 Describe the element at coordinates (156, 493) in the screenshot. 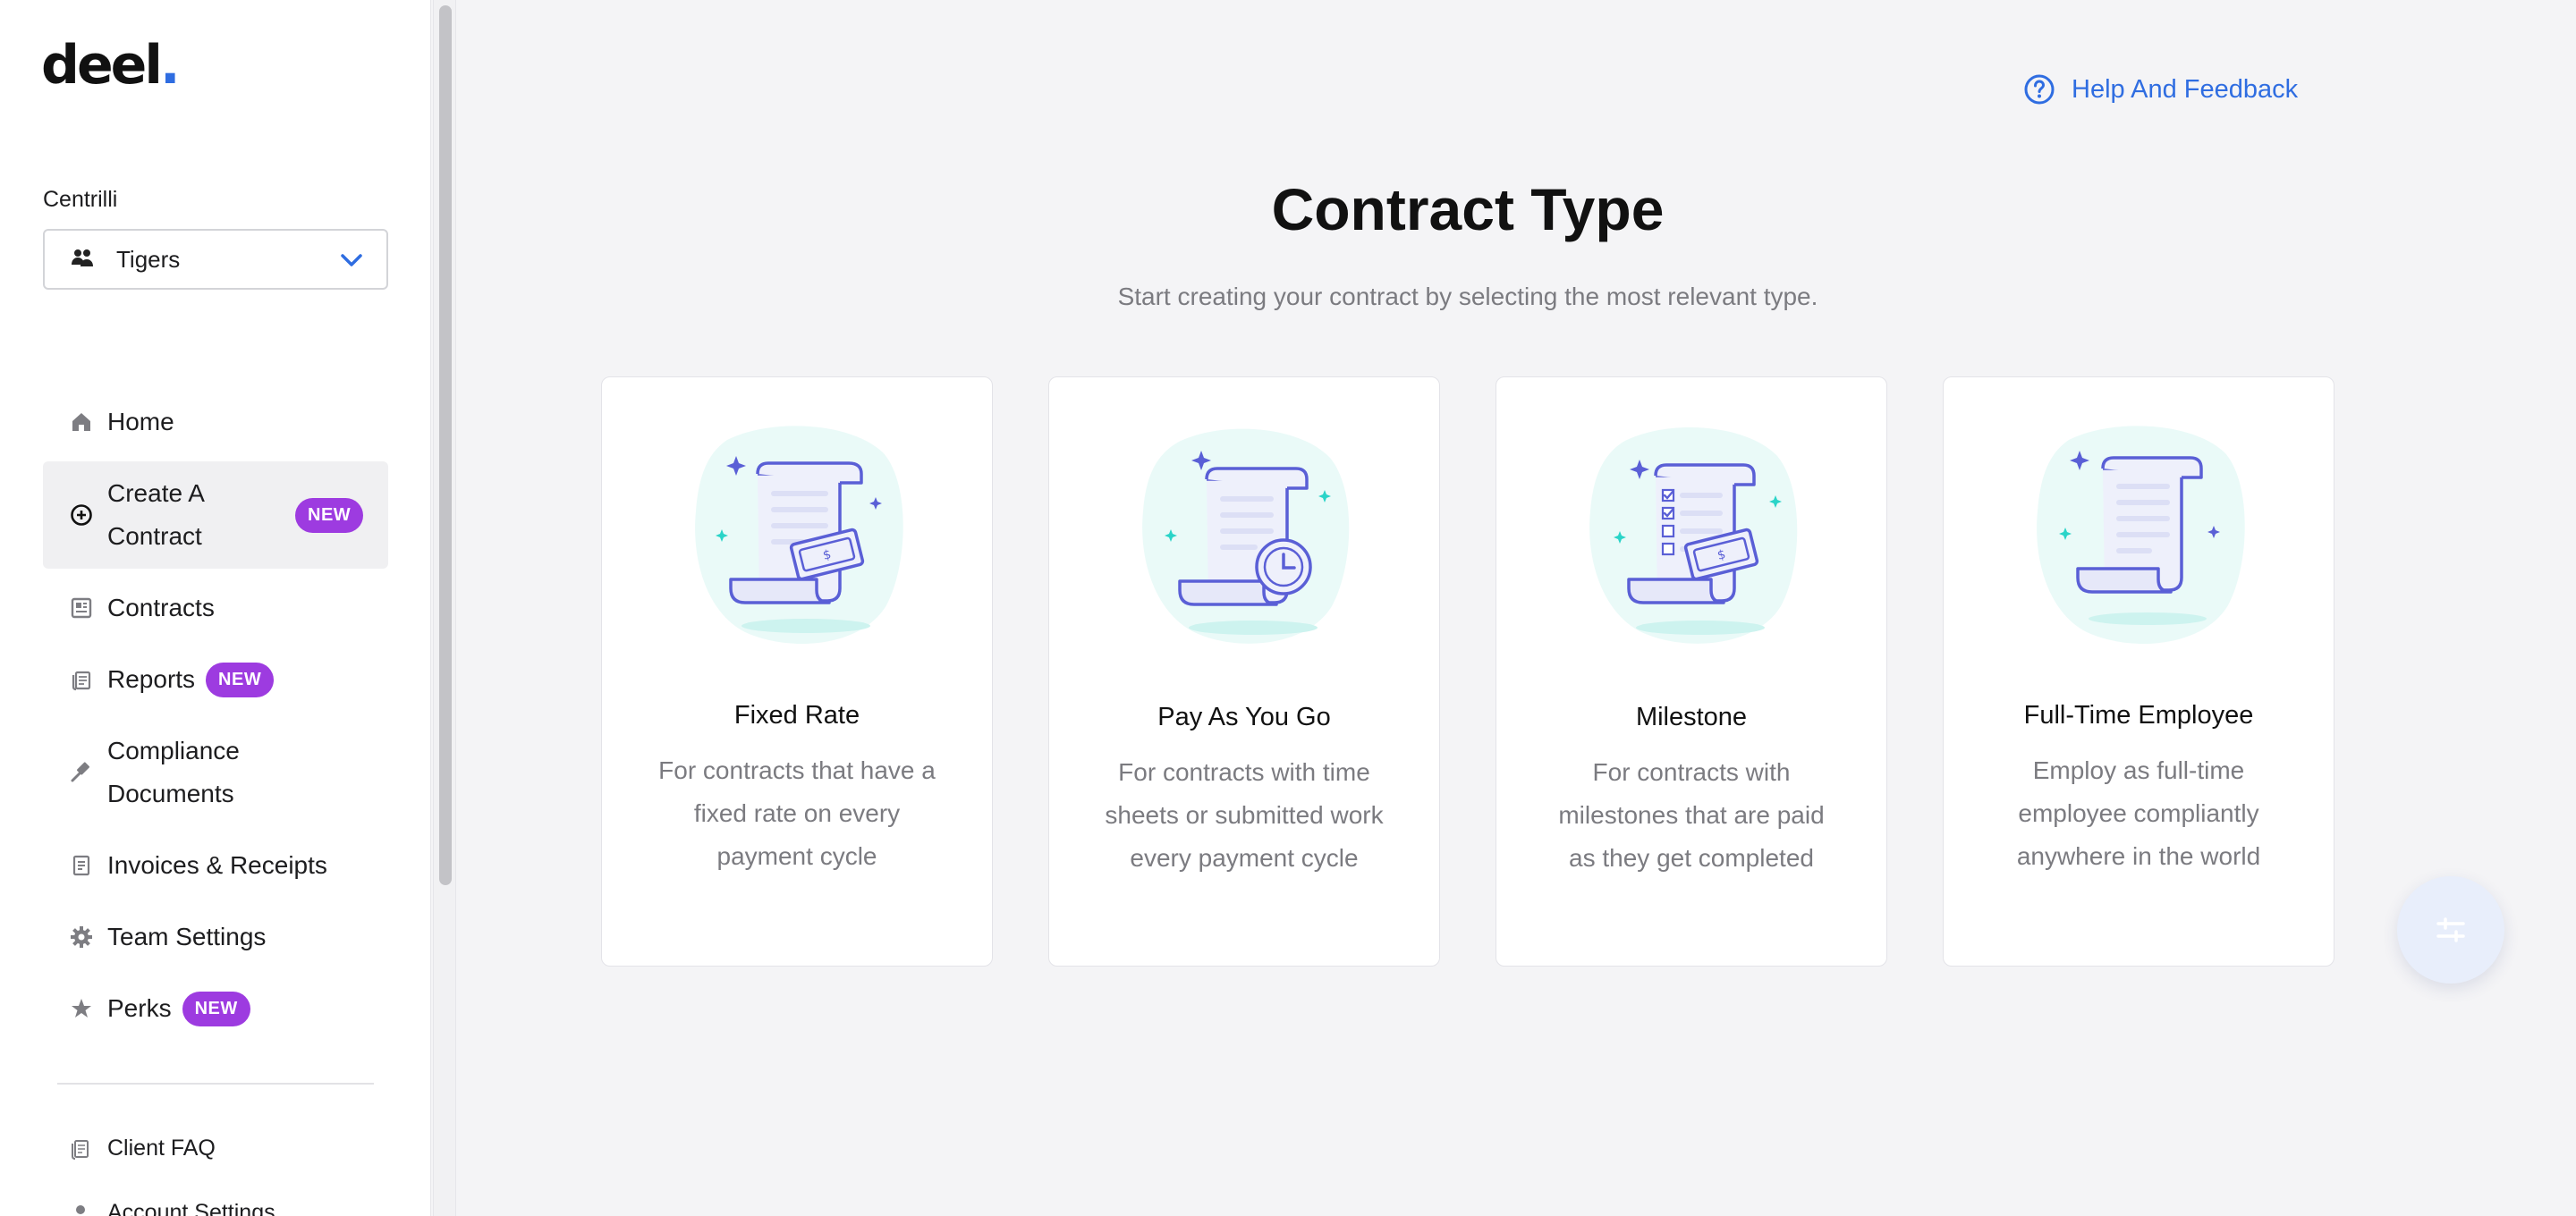

I see `sidebar-item-label: Create A` at that location.